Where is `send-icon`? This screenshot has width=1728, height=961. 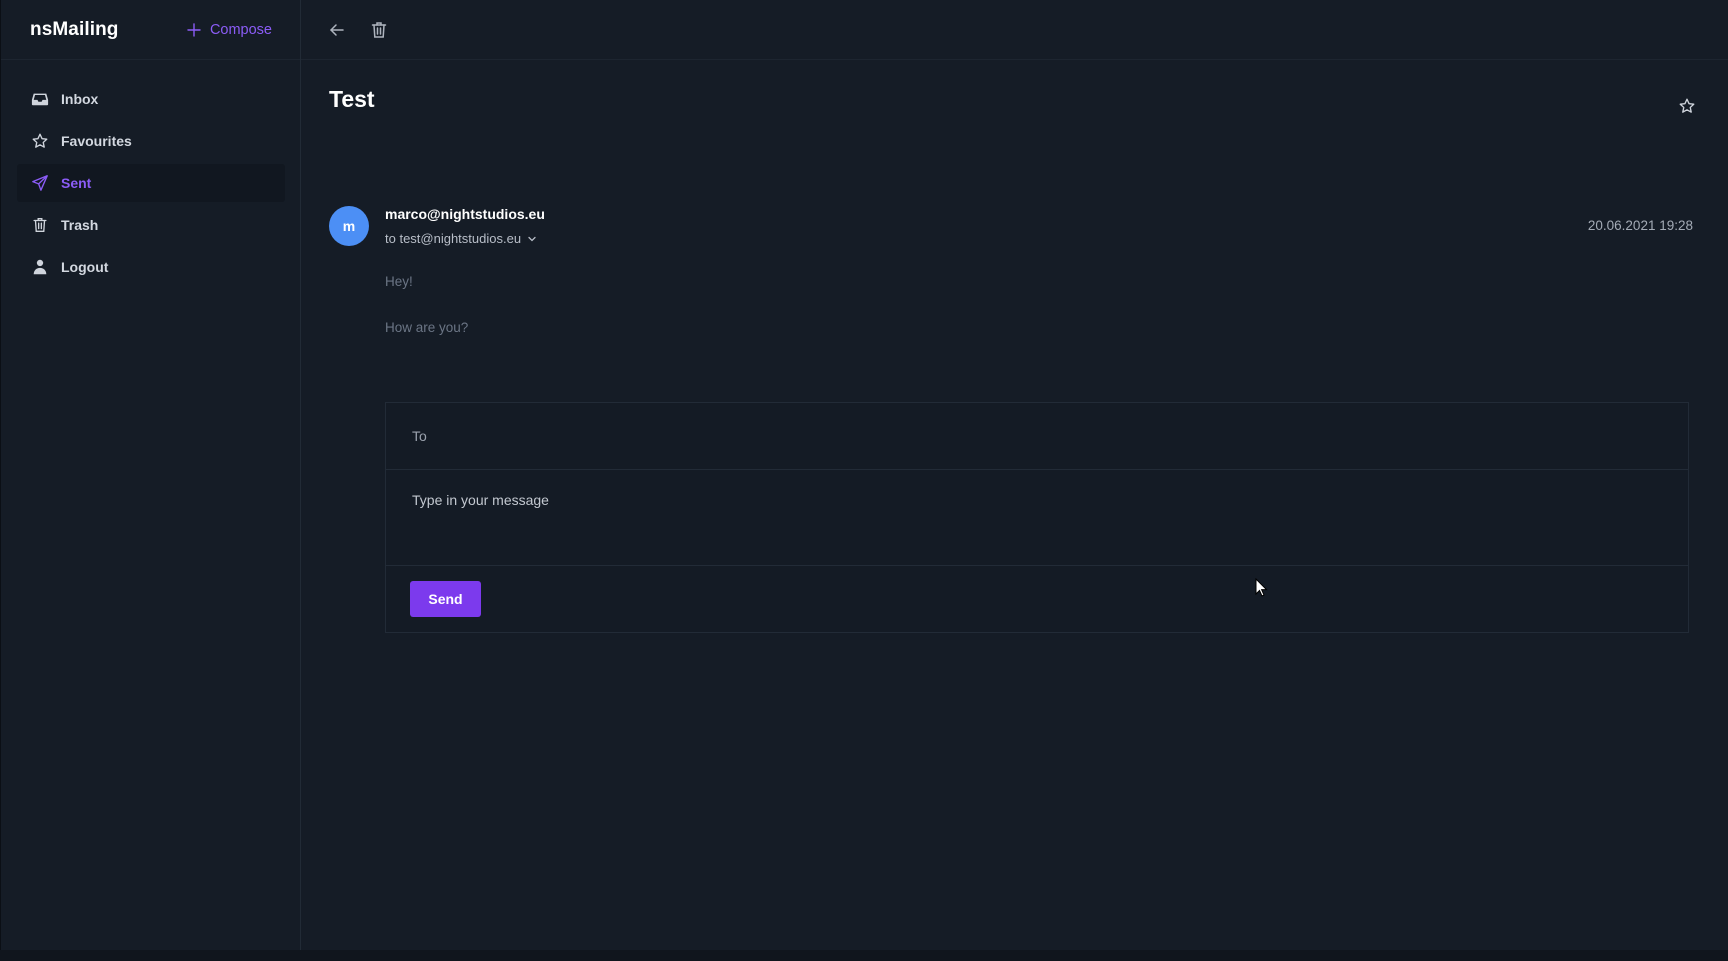
send-icon is located at coordinates (40, 183).